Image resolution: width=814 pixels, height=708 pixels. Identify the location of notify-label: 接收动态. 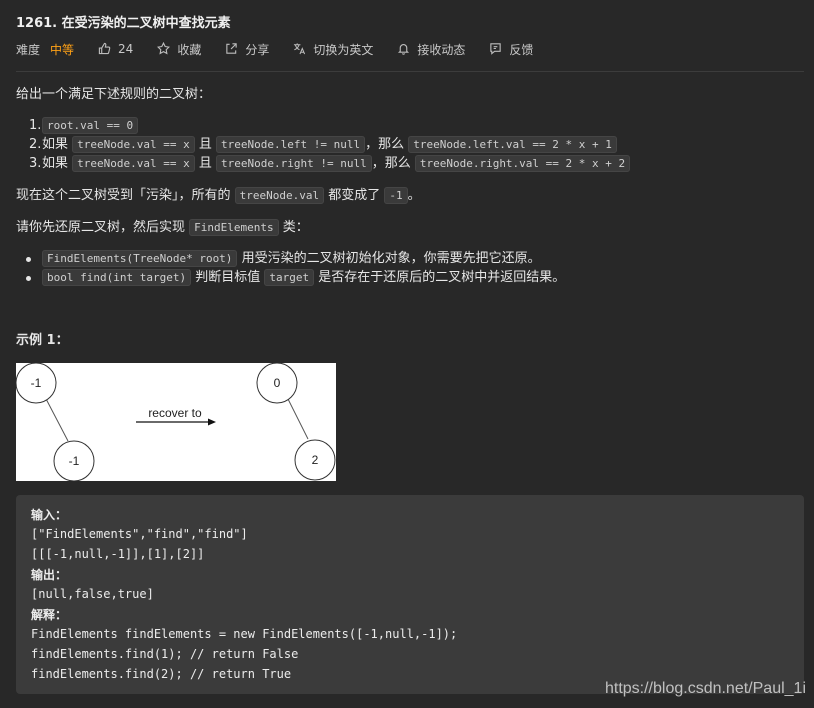
(441, 49).